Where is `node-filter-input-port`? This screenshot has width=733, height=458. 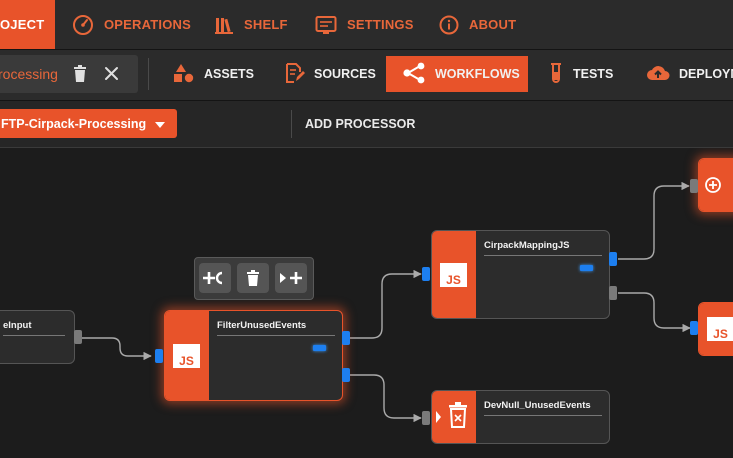 node-filter-input-port is located at coordinates (159, 356).